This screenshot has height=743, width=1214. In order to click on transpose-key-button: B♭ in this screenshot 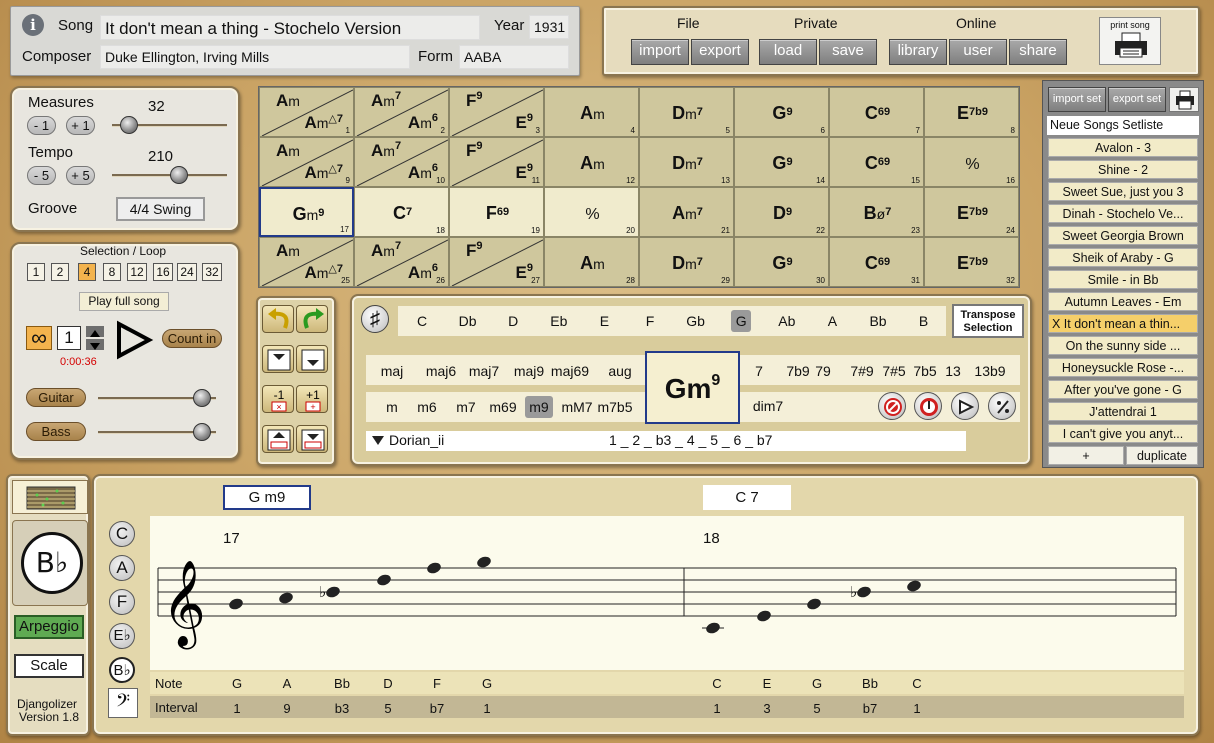, I will do `click(122, 670)`.